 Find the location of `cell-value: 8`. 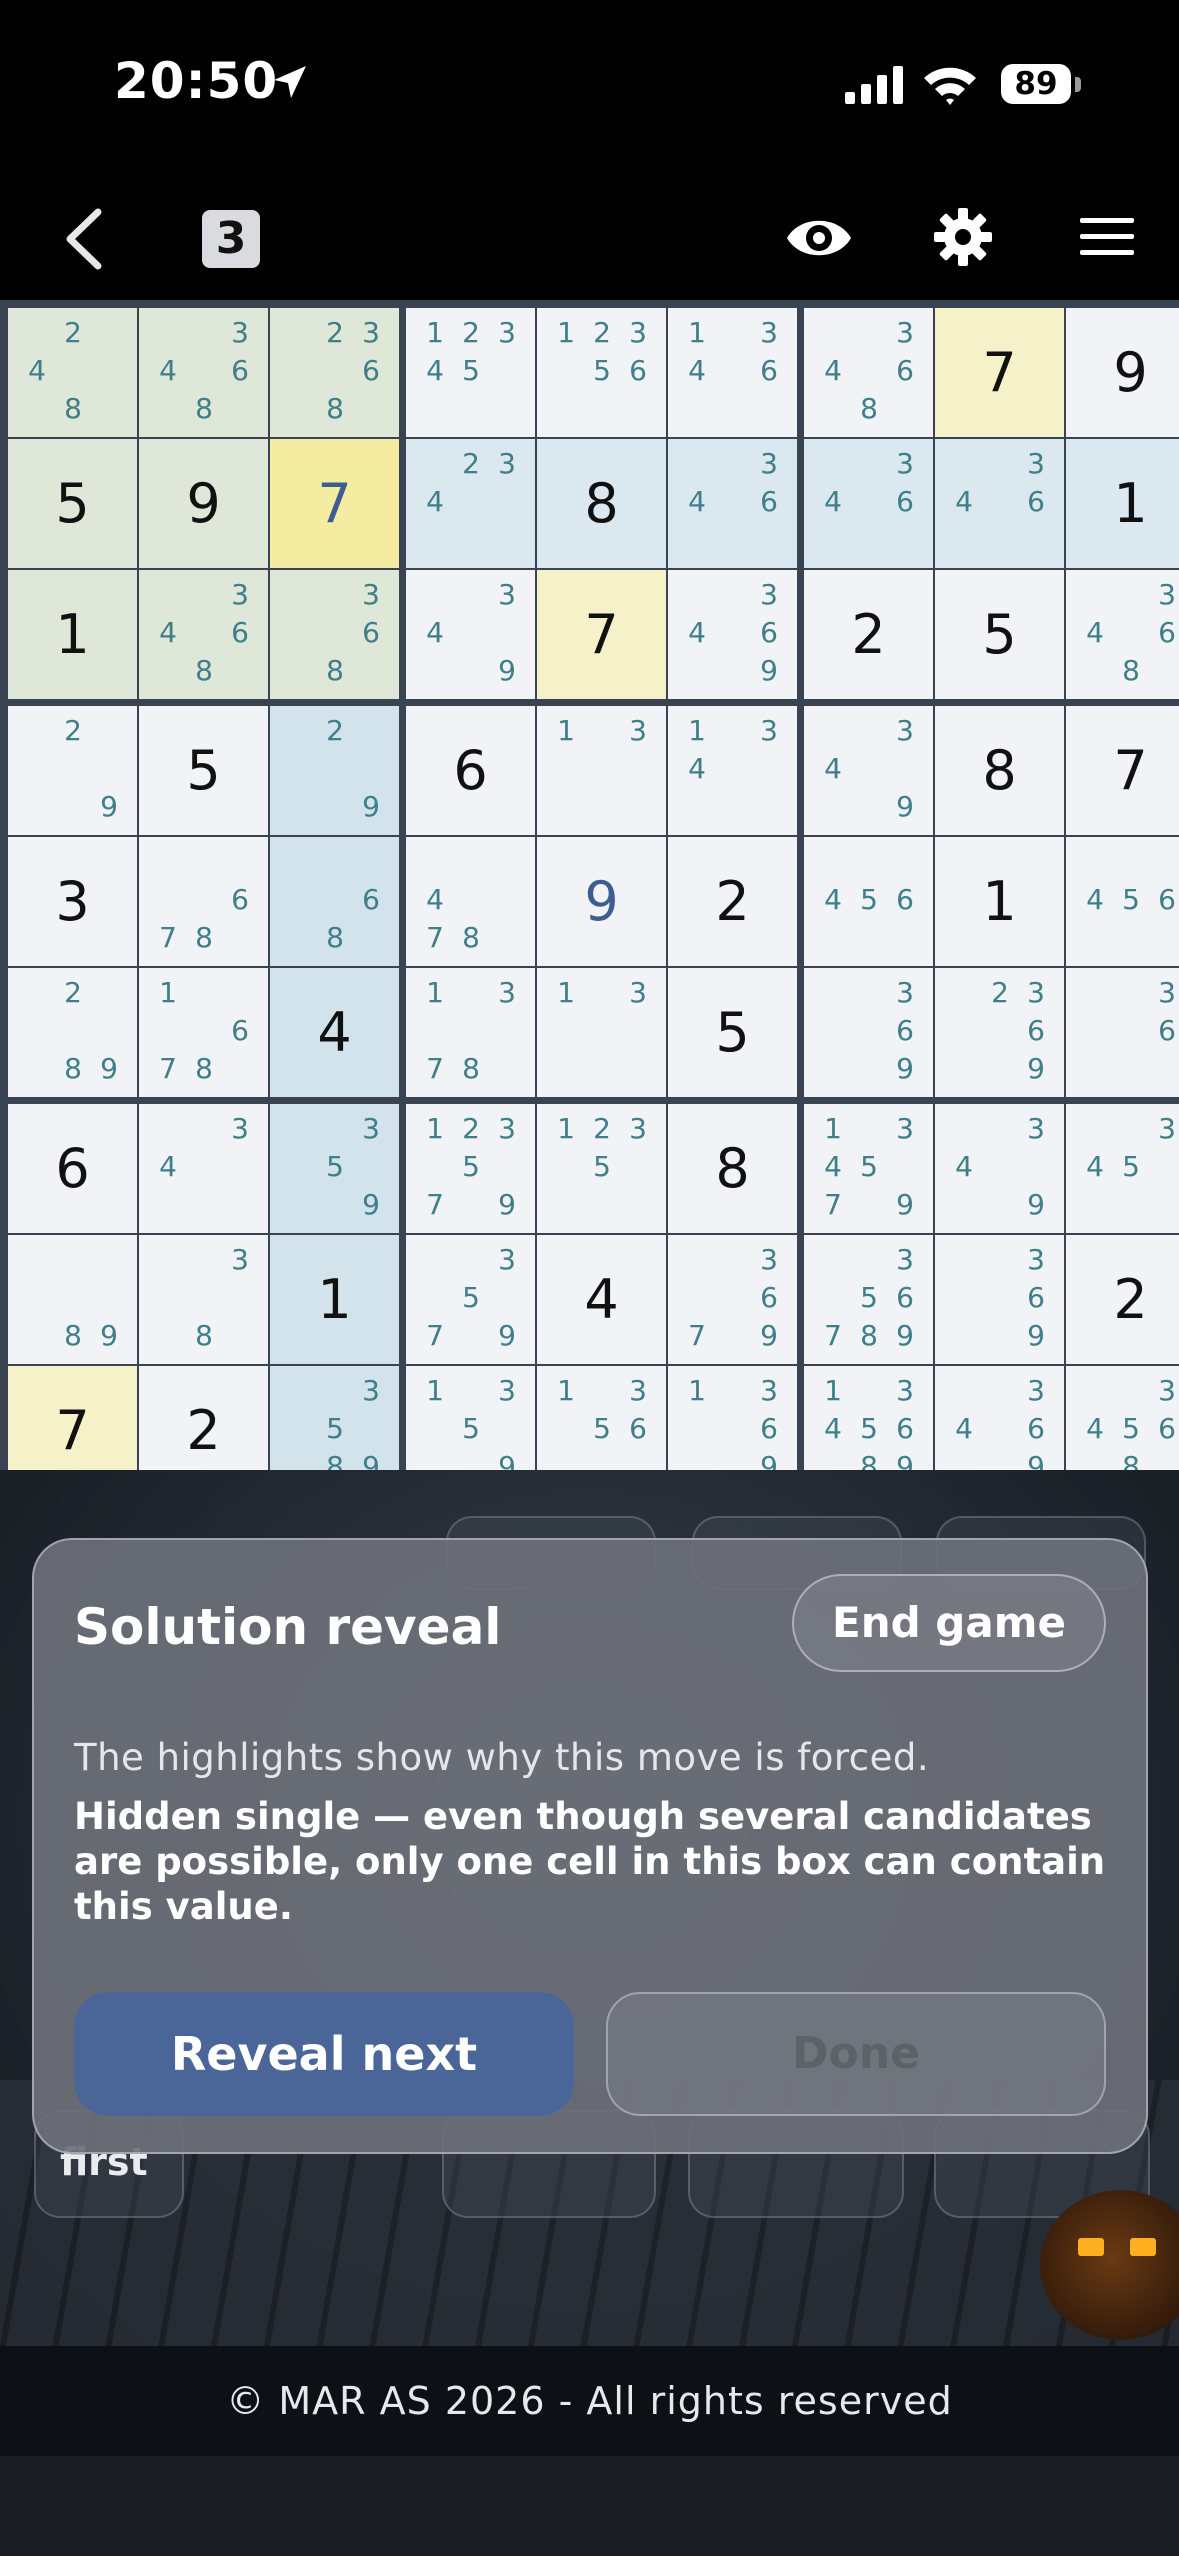

cell-value: 8 is located at coordinates (732, 1168).